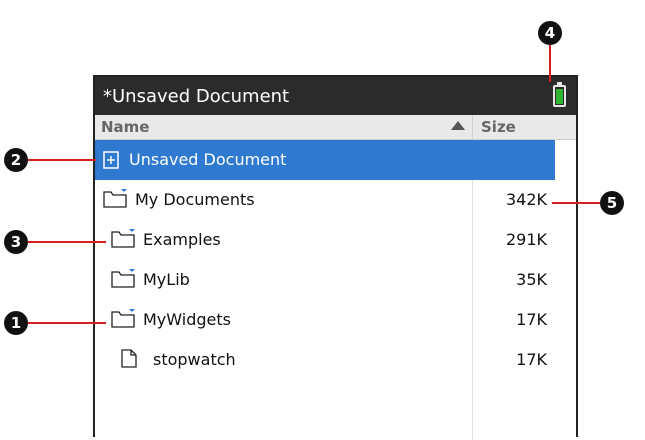 The height and width of the screenshot is (440, 645). I want to click on column-header: Name Size, so click(335, 127).